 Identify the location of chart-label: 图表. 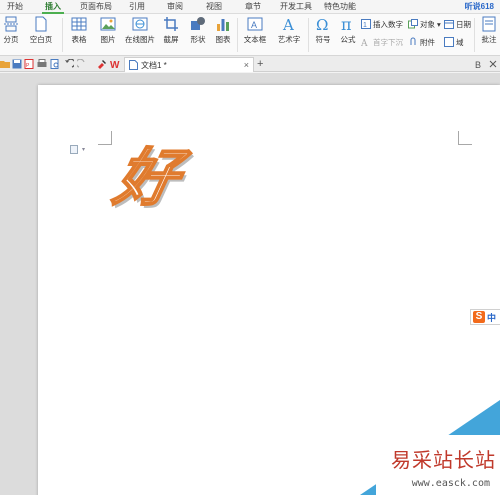
(223, 39).